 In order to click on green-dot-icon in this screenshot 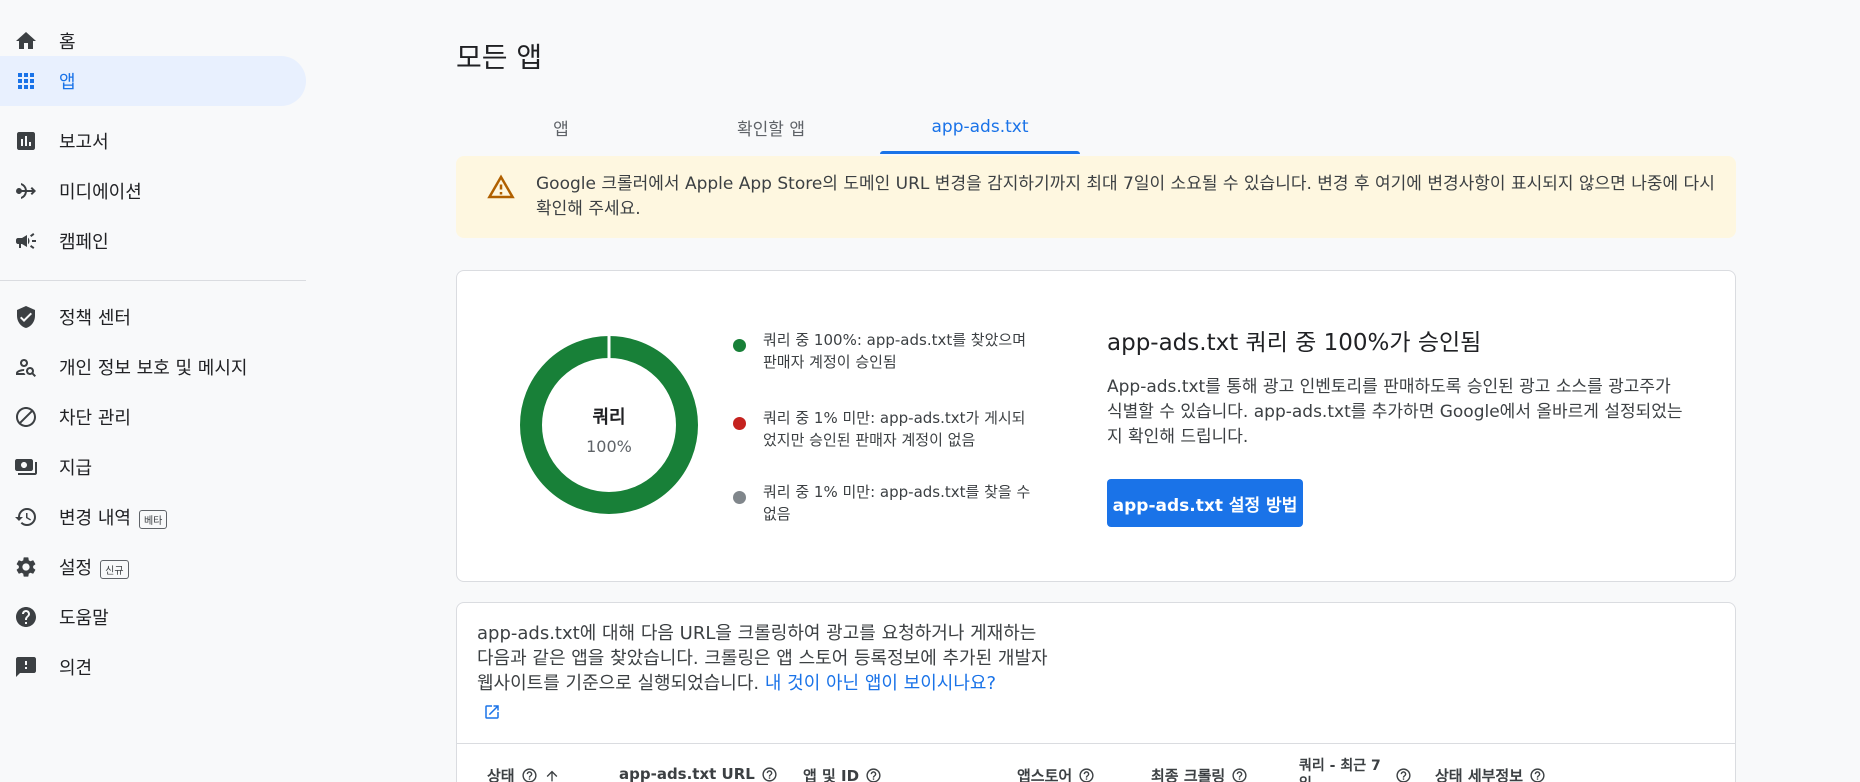, I will do `click(739, 345)`.